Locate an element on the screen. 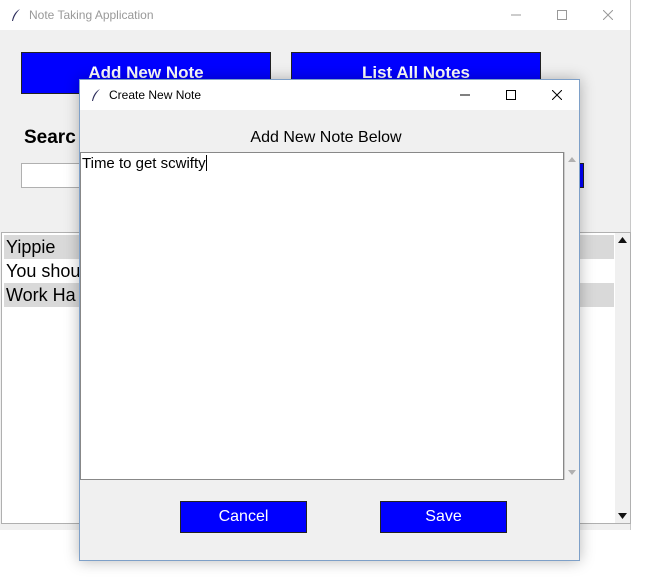 The image size is (656, 584). cancel-button: Cancel is located at coordinates (243, 517).